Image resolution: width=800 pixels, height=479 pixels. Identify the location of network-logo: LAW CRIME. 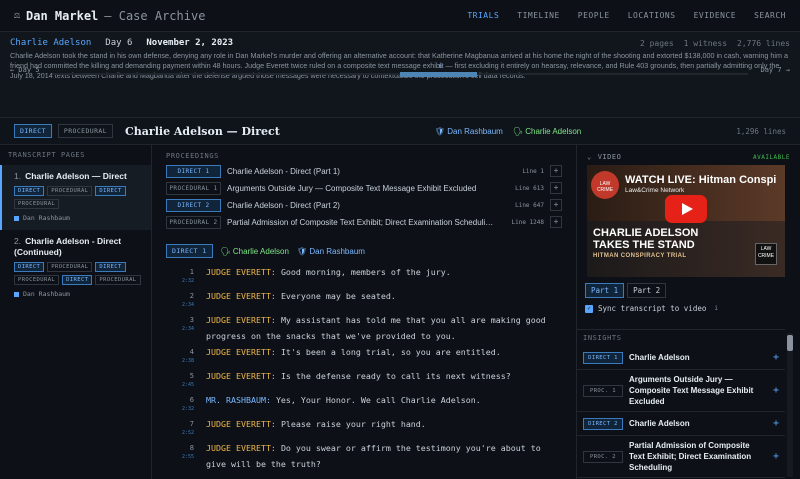
(766, 254).